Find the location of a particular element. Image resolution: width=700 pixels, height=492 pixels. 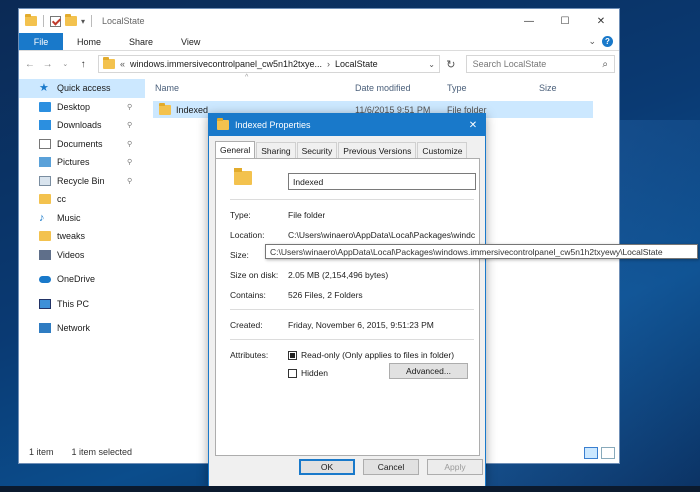

hidden-checkbox: Hidden is located at coordinates (308, 373).